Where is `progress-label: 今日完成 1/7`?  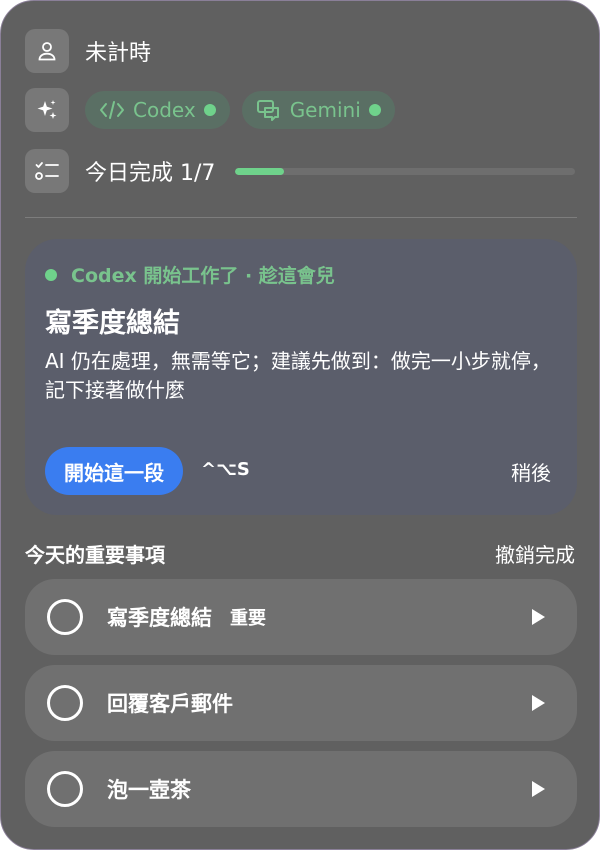 progress-label: 今日完成 1/7 is located at coordinates (150, 173).